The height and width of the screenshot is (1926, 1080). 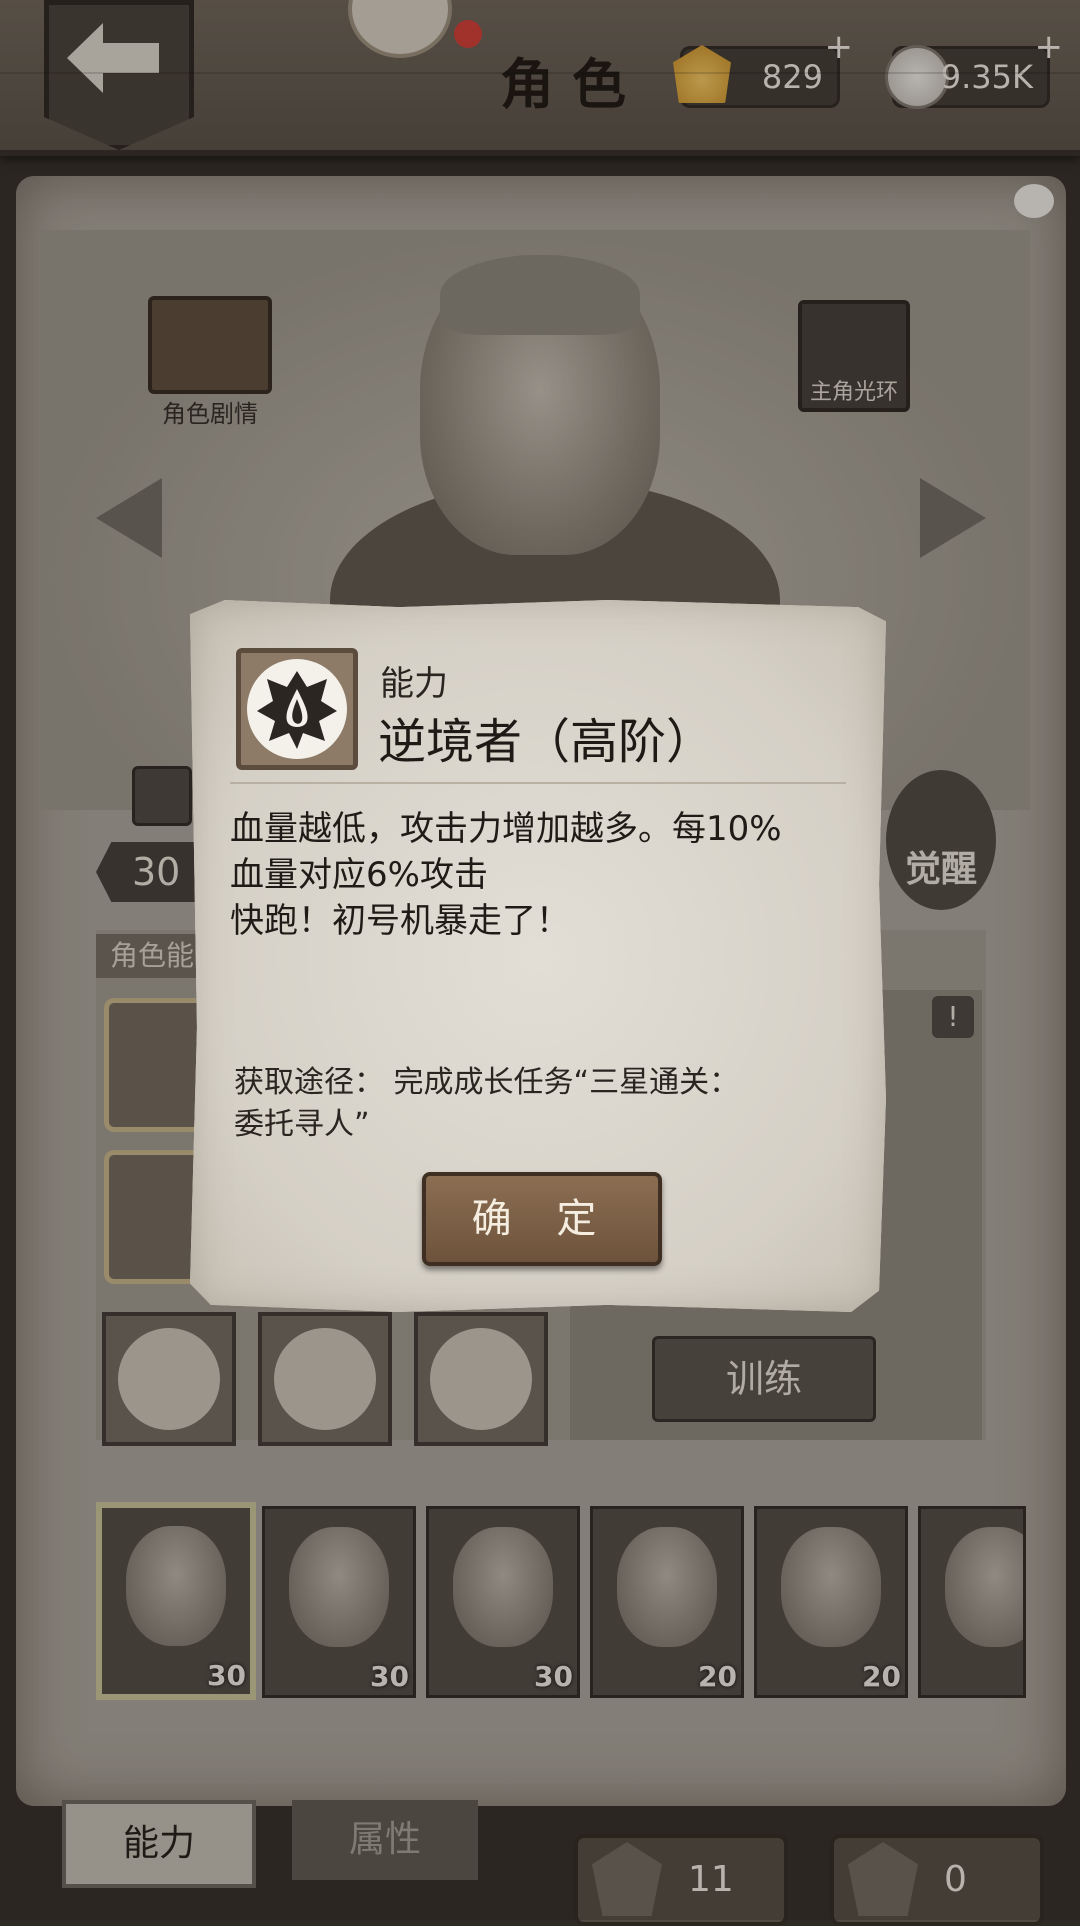 I want to click on description-line: 血量越低，攻击力增加越多。每10%, so click(x=506, y=829).